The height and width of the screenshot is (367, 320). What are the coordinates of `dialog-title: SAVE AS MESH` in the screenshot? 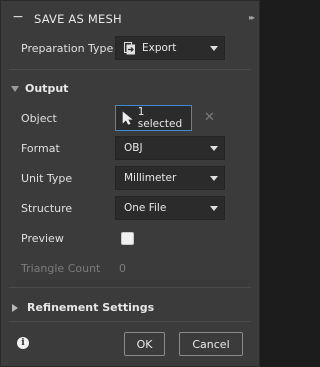 It's located at (78, 19).